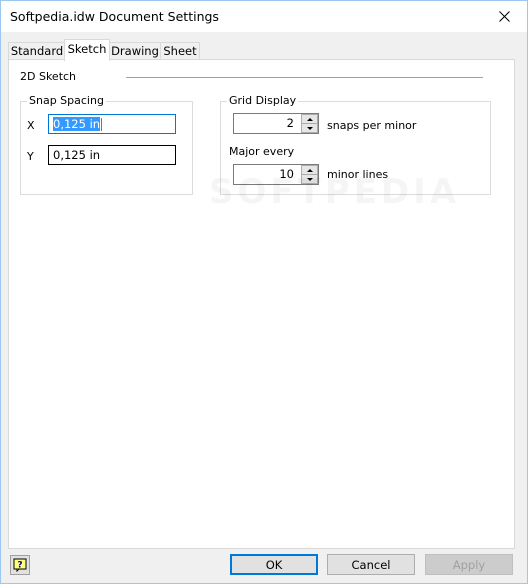 This screenshot has width=528, height=584. I want to click on snap-x-input: 0,125 in, so click(112, 124).